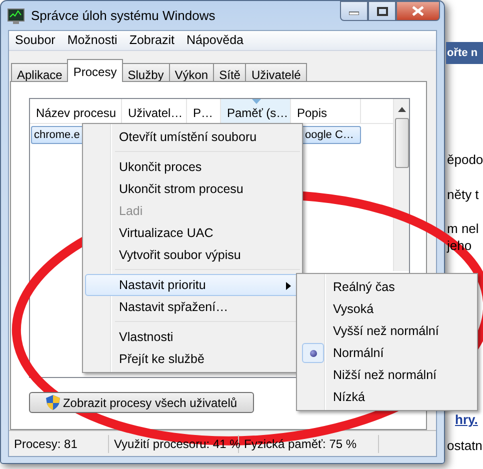 Image resolution: width=483 pixels, height=469 pixels. What do you see at coordinates (276, 72) in the screenshot?
I see `tab: Uživatelé` at bounding box center [276, 72].